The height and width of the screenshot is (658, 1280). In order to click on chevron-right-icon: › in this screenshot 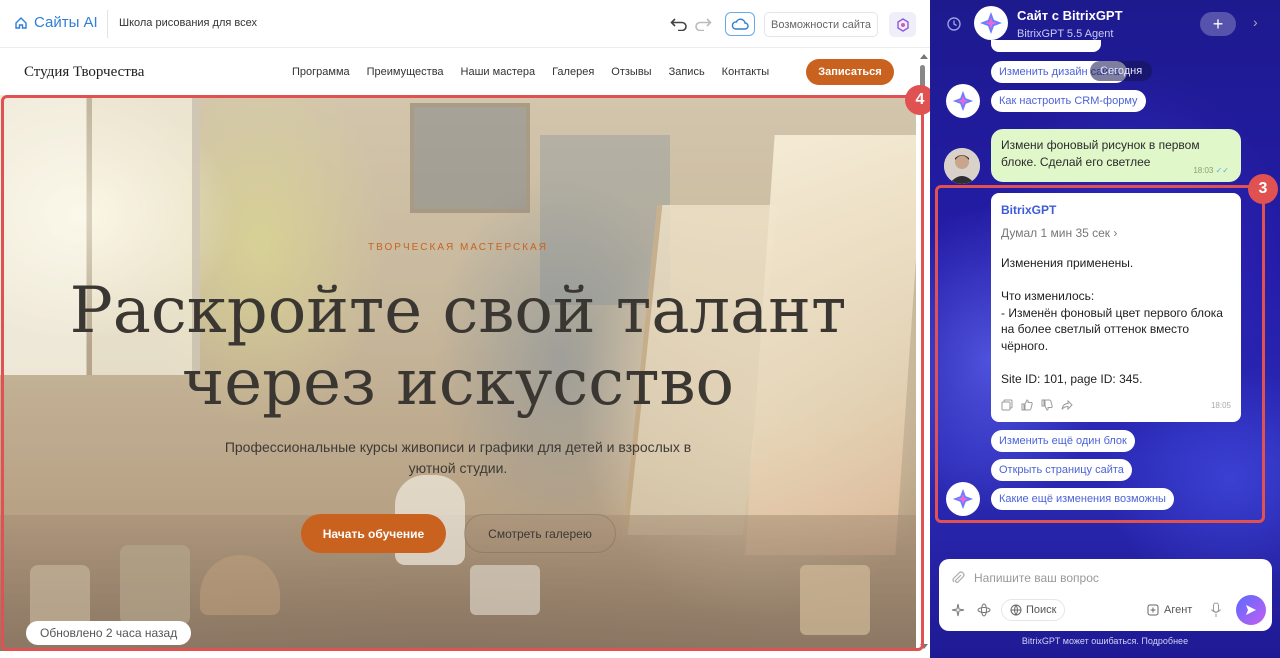, I will do `click(1115, 233)`.